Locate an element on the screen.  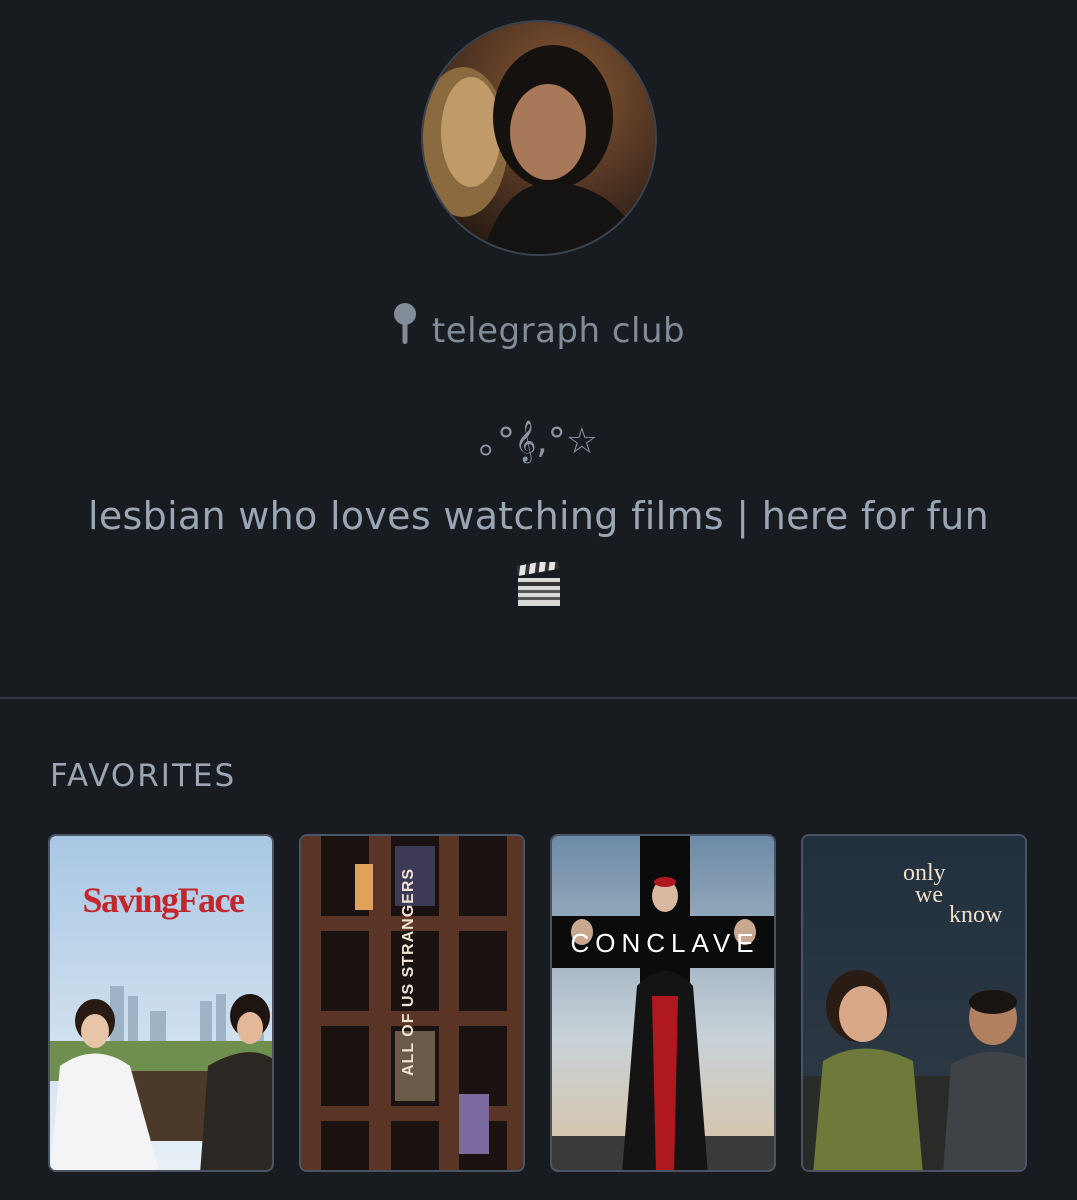
poster-title-saving-face: SavingFace is located at coordinates (164, 900).